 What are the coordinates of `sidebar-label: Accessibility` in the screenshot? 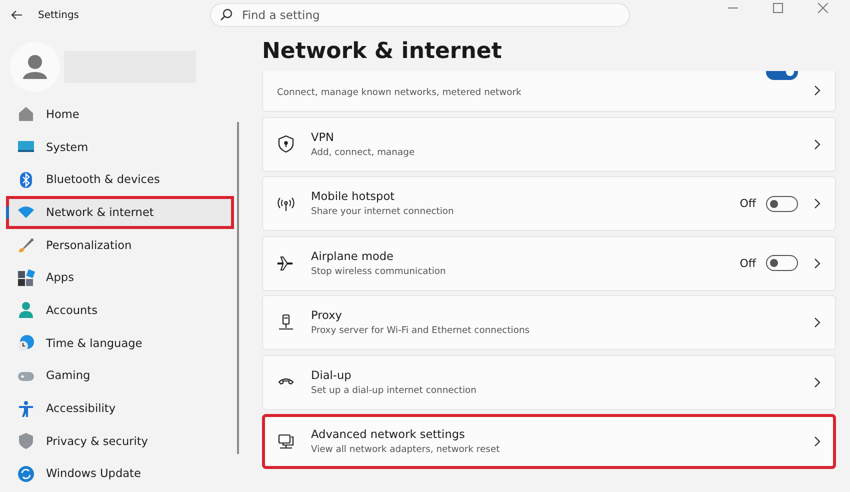 It's located at (81, 409).